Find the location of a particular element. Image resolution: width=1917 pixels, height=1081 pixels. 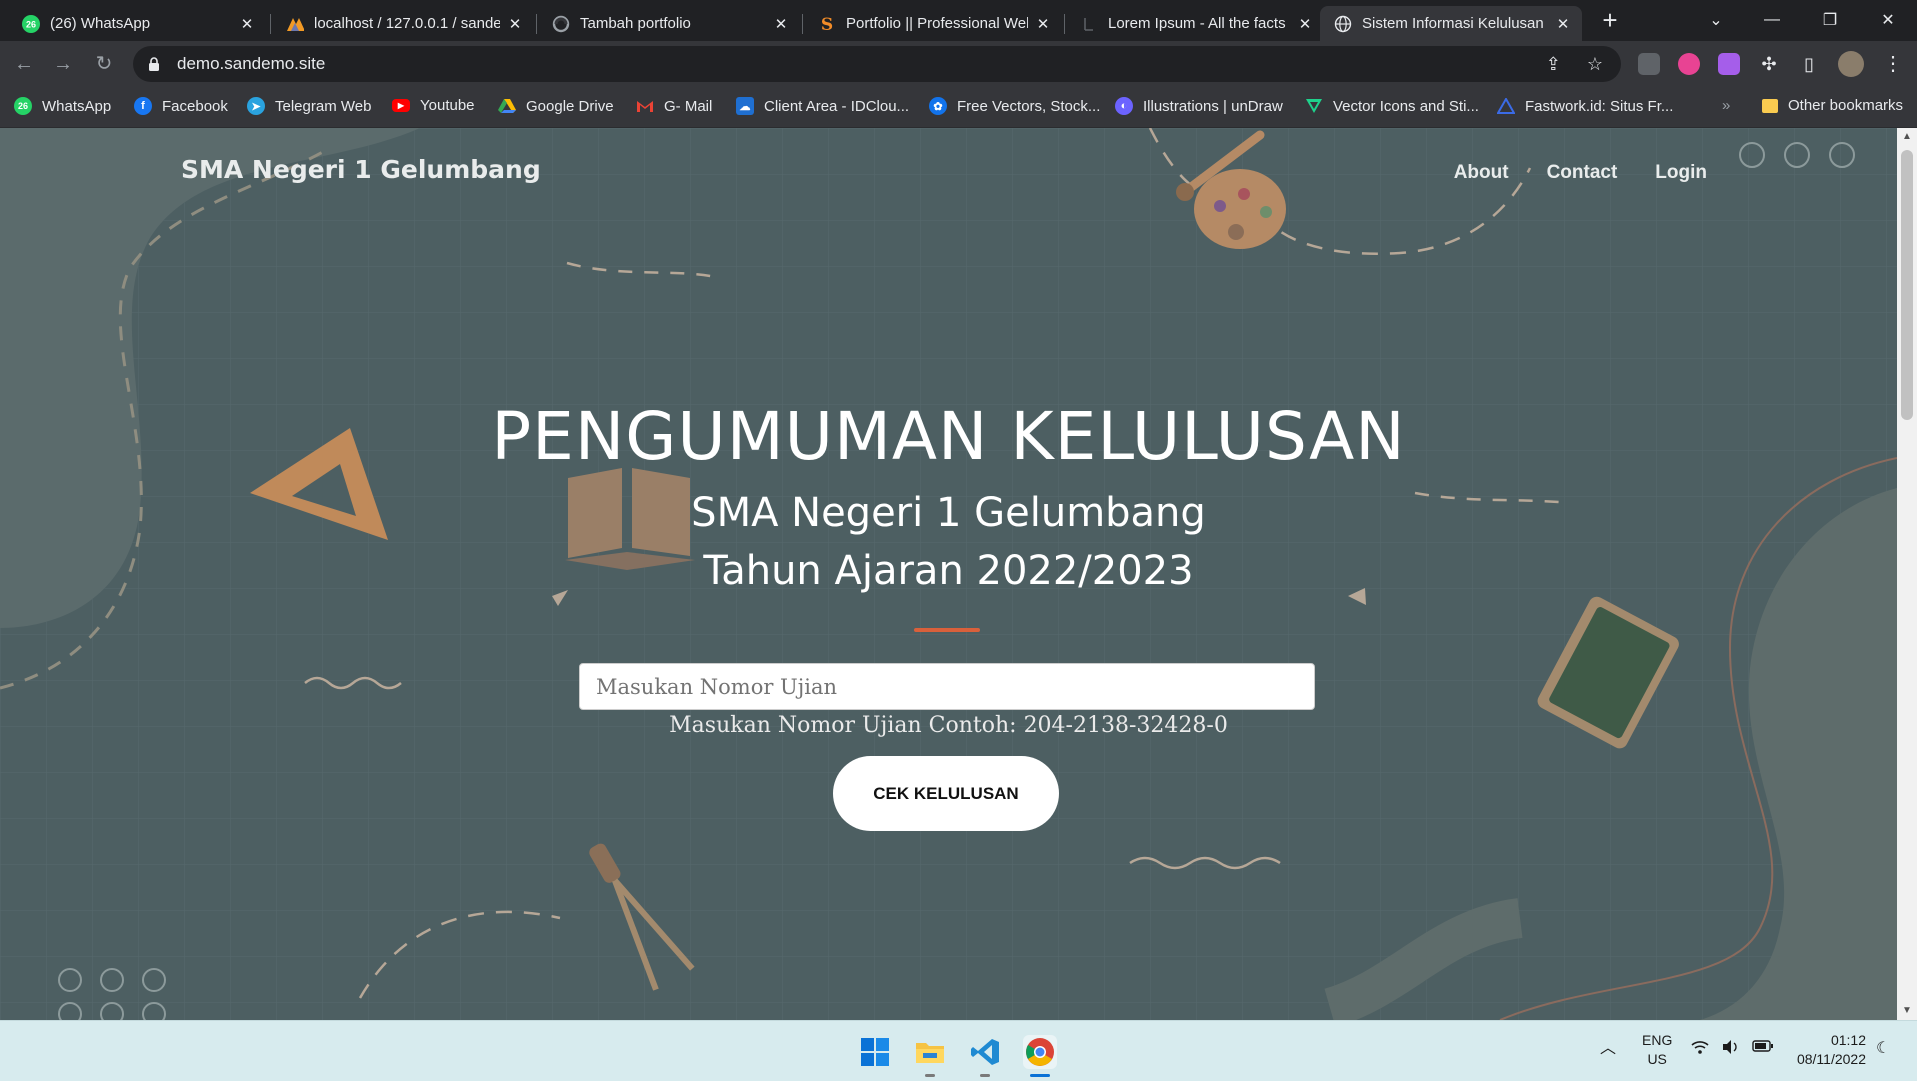

nav-login: Login is located at coordinates (1681, 173).